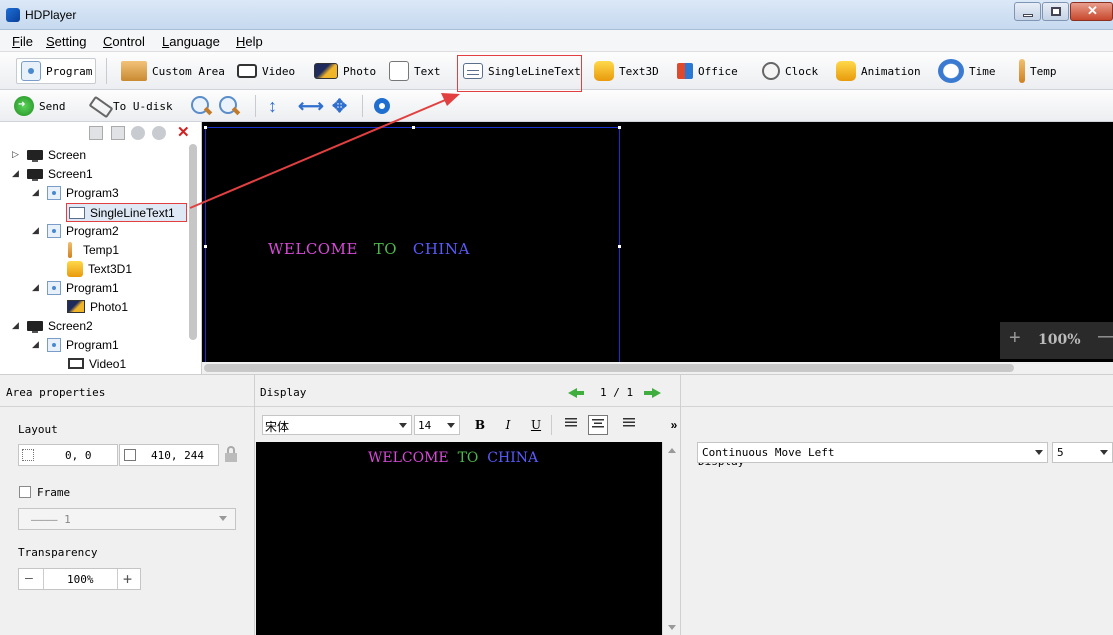  Describe the element at coordinates (56, 71) in the screenshot. I see `program-button: Program` at that location.